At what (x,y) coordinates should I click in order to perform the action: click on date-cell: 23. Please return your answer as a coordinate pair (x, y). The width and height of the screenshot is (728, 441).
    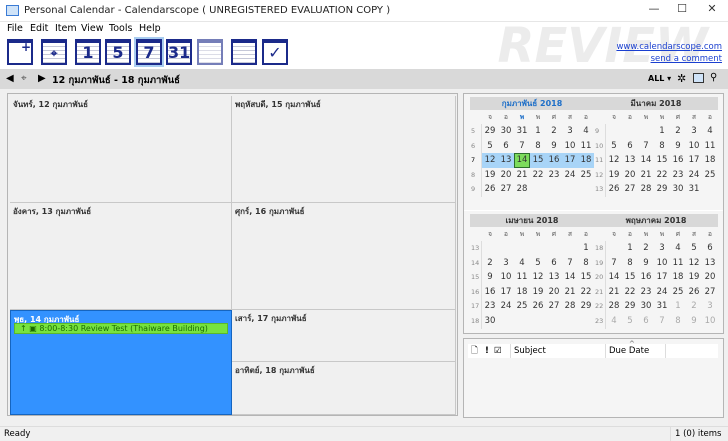
    Looking at the image, I should click on (678, 175).